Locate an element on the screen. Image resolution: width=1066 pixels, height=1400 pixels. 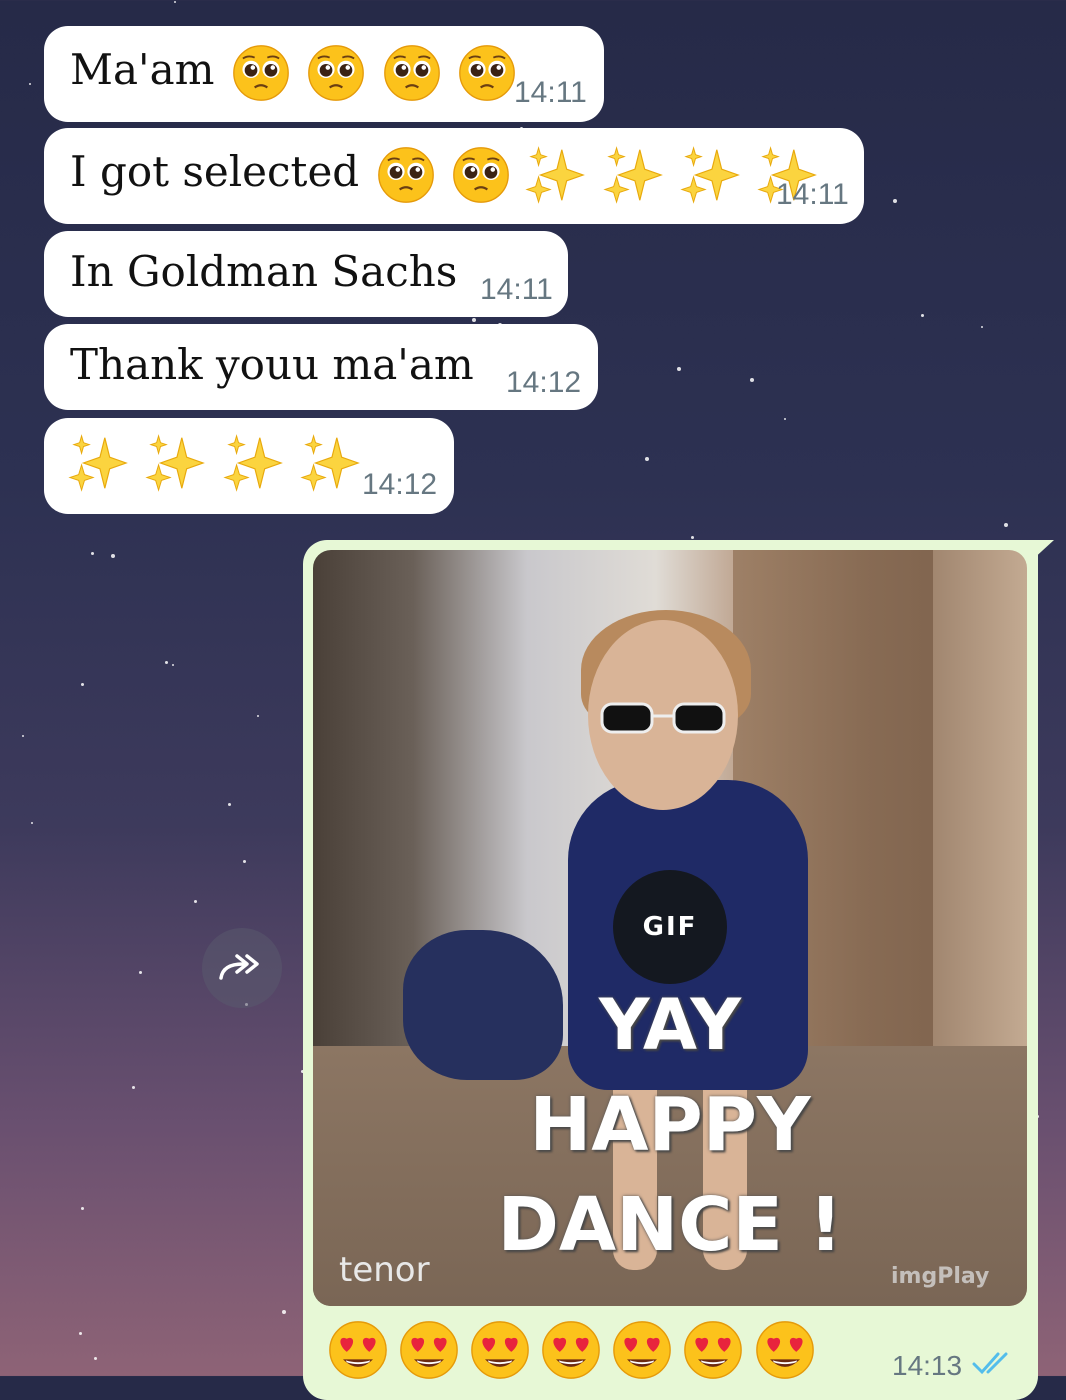
incoming-message: In Goldman Sachs 14:11 is located at coordinates (306, 274).